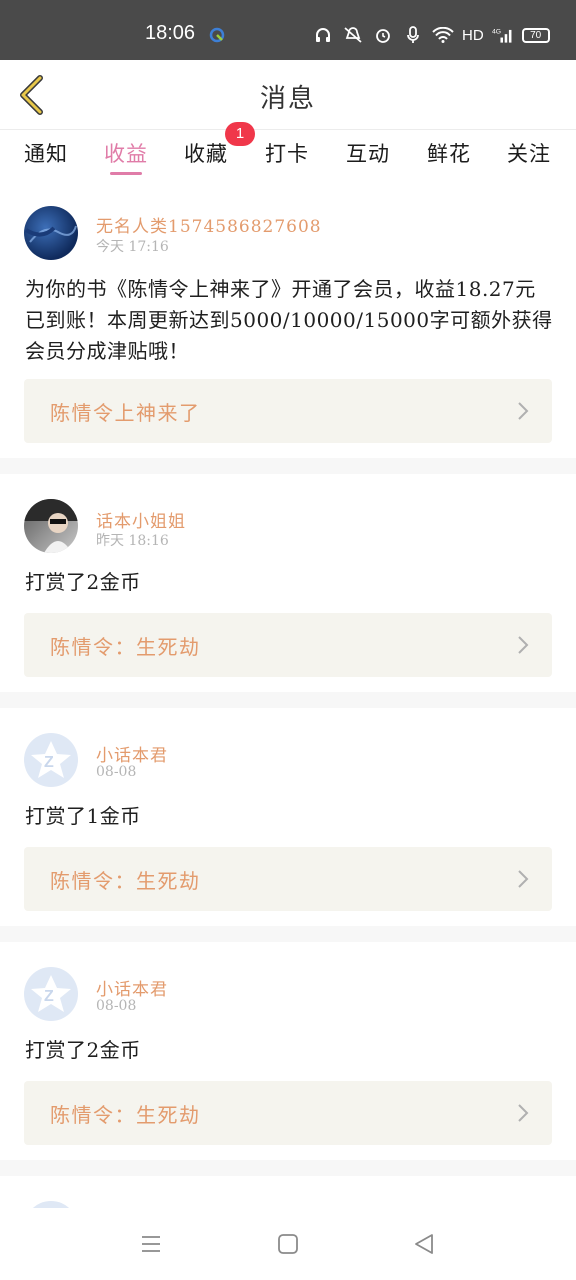  What do you see at coordinates (125, 413) in the screenshot?
I see `book-title: 陈情令上神来了` at bounding box center [125, 413].